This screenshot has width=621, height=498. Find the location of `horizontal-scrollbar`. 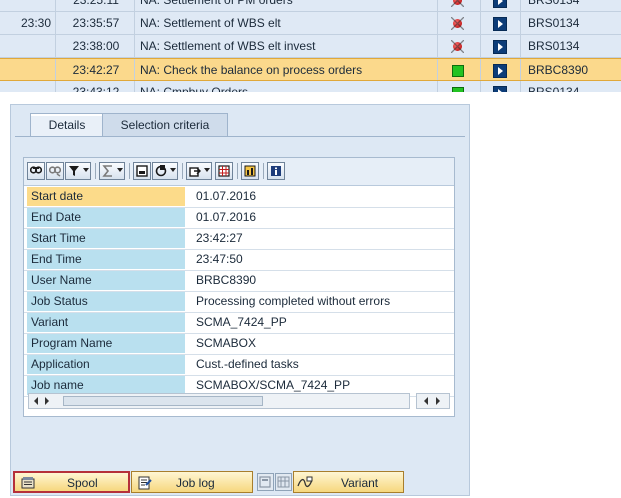

horizontal-scrollbar is located at coordinates (219, 401).